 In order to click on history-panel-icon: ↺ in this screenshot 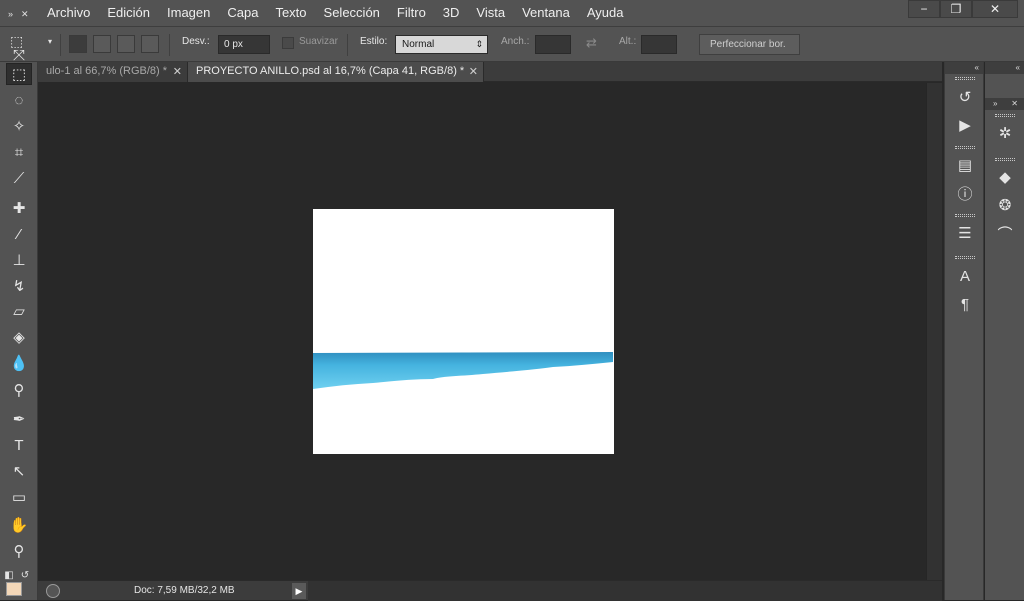, I will do `click(965, 97)`.